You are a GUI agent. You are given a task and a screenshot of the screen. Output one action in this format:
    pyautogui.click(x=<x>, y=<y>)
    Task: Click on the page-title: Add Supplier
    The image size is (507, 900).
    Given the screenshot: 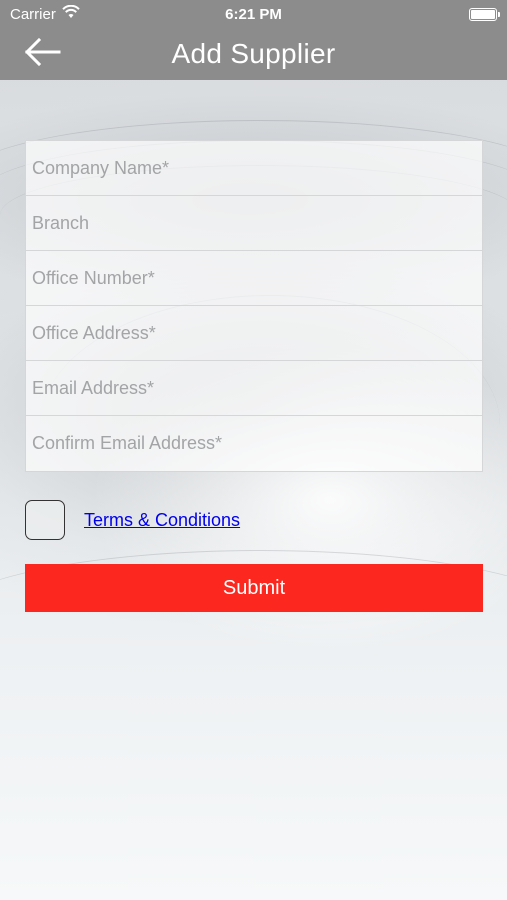 What is the action you would take?
    pyautogui.click(x=253, y=53)
    